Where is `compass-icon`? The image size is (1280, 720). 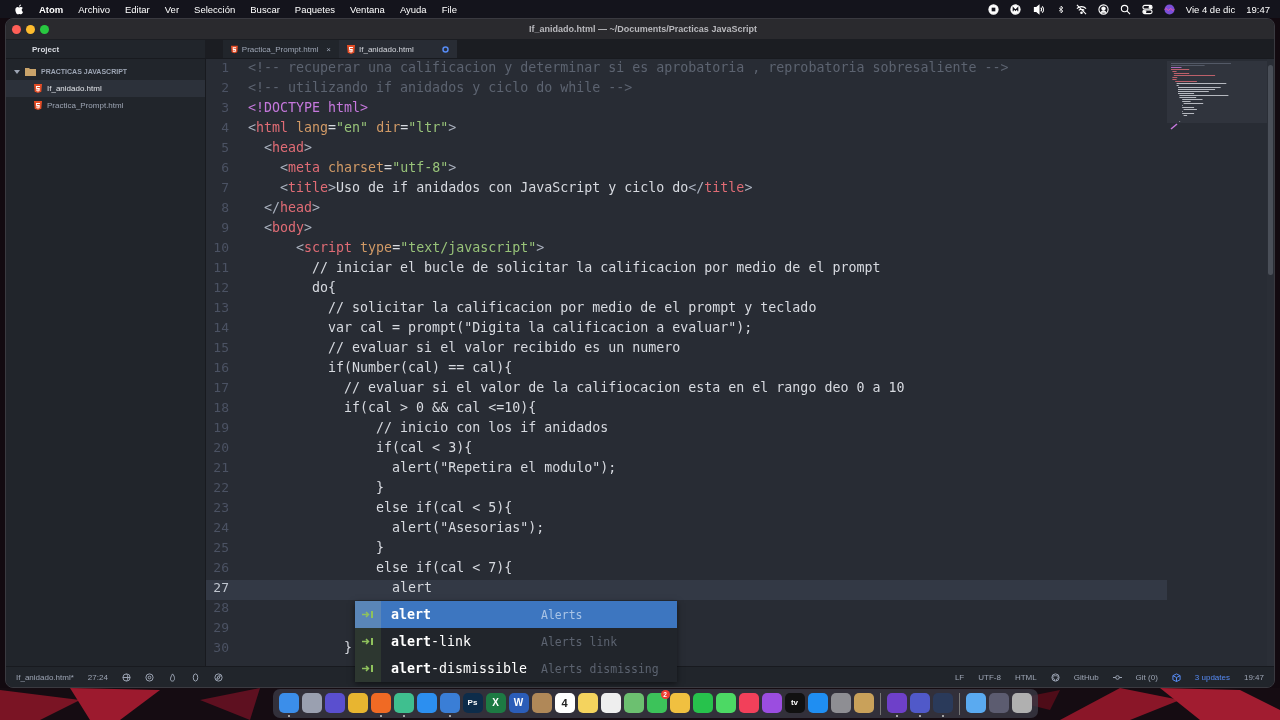 compass-icon is located at coordinates (218, 677).